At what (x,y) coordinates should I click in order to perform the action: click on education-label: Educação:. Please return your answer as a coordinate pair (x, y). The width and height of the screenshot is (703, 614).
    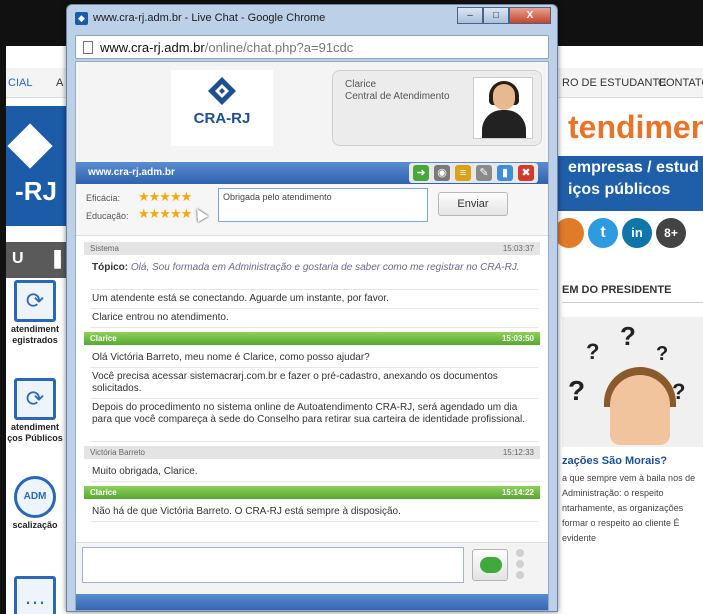
    Looking at the image, I should click on (107, 216).